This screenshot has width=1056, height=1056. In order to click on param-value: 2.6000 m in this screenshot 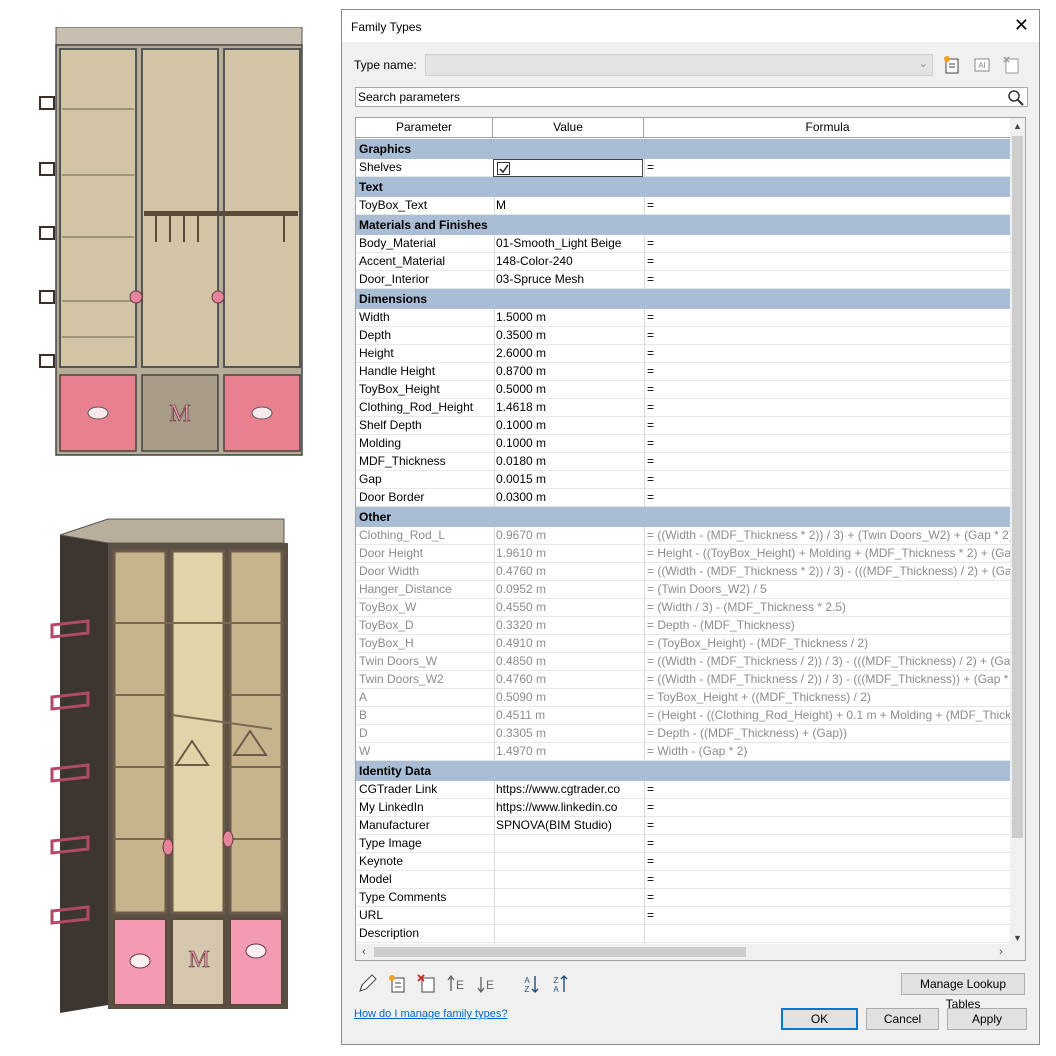, I will do `click(569, 354)`.